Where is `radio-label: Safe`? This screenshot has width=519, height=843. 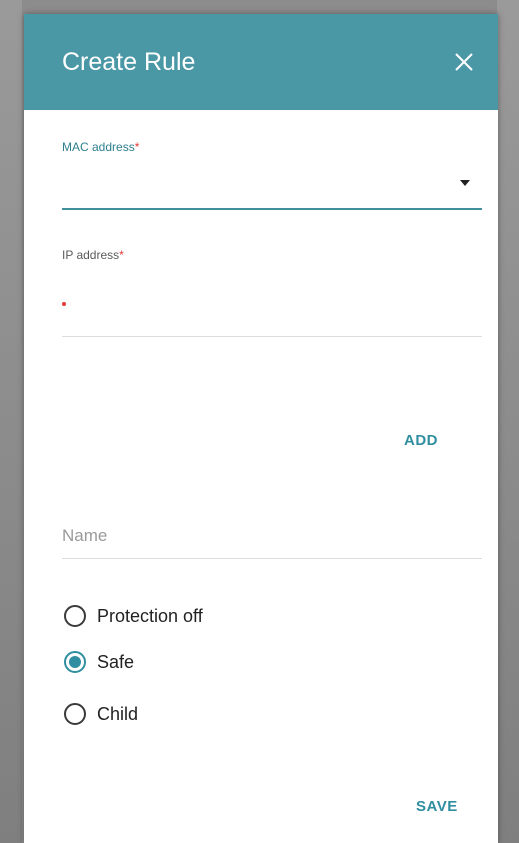 radio-label: Safe is located at coordinates (116, 661).